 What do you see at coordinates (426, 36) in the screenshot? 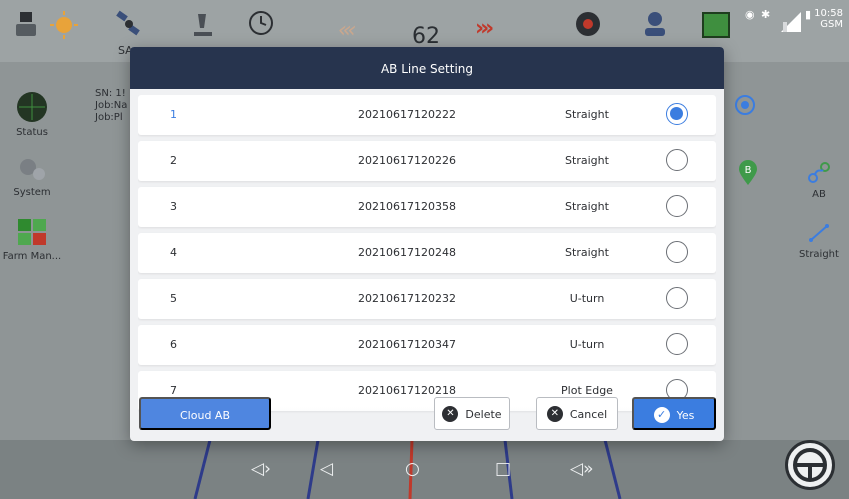
I see `speed-value: 62` at bounding box center [426, 36].